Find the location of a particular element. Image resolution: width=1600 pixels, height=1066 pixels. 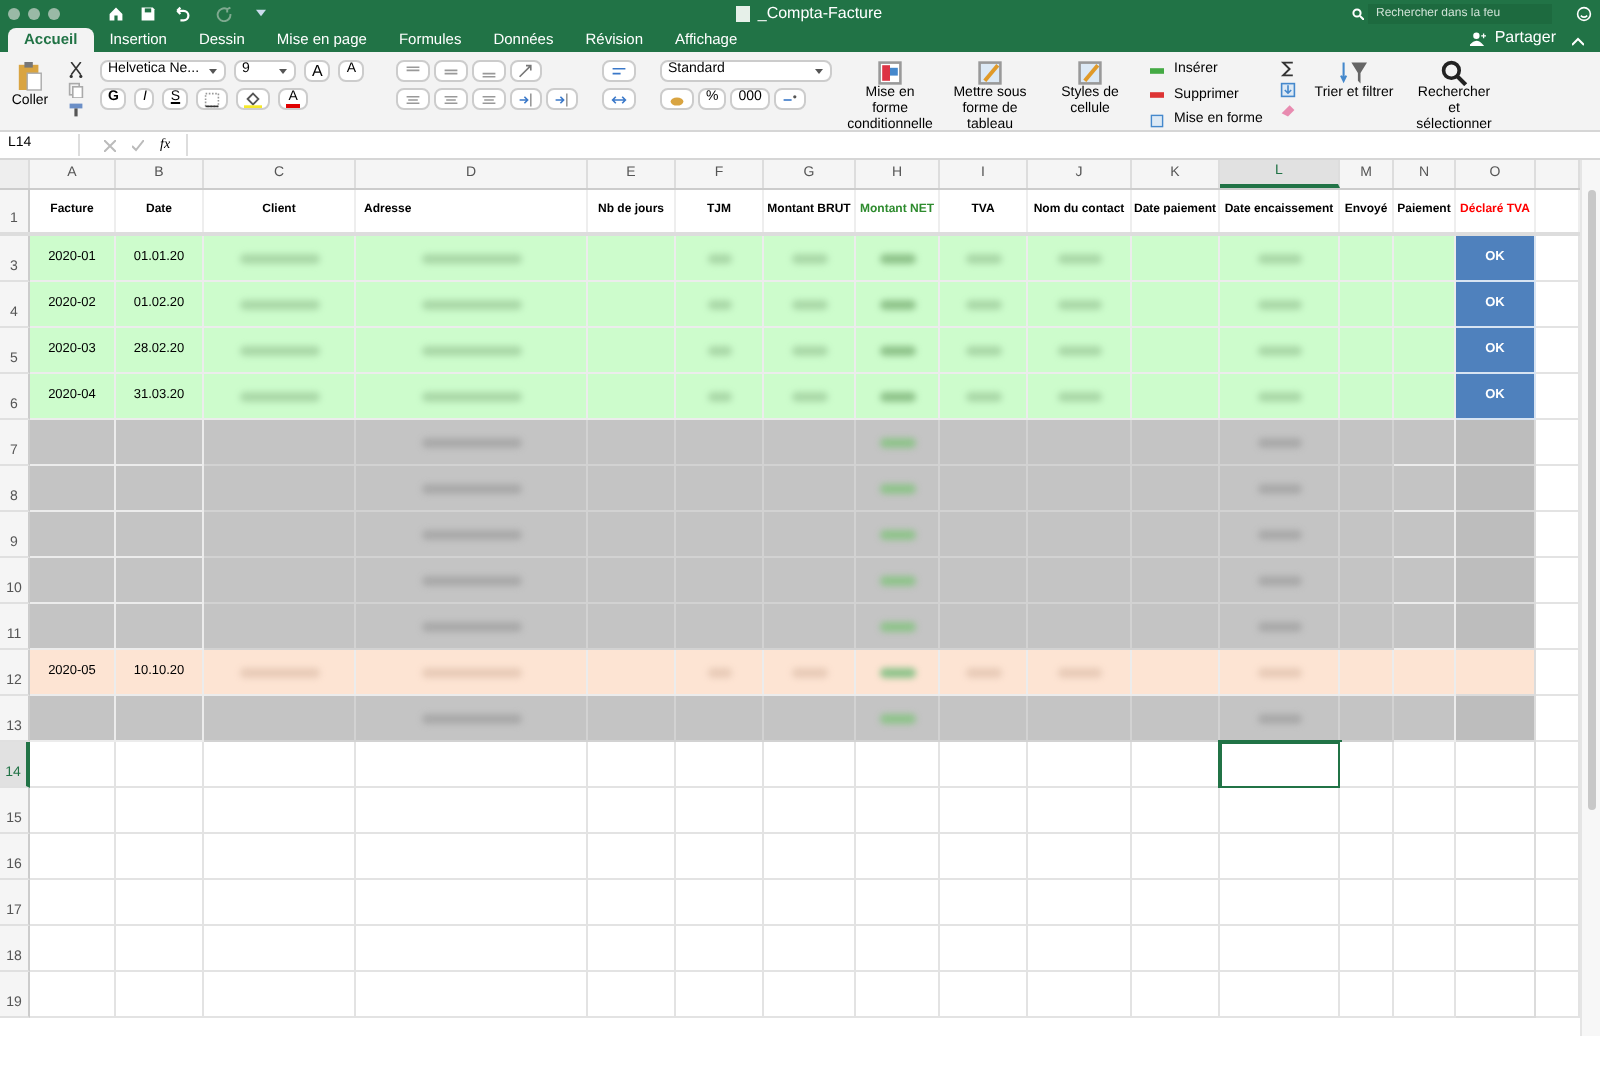

merge-icon is located at coordinates (619, 99).